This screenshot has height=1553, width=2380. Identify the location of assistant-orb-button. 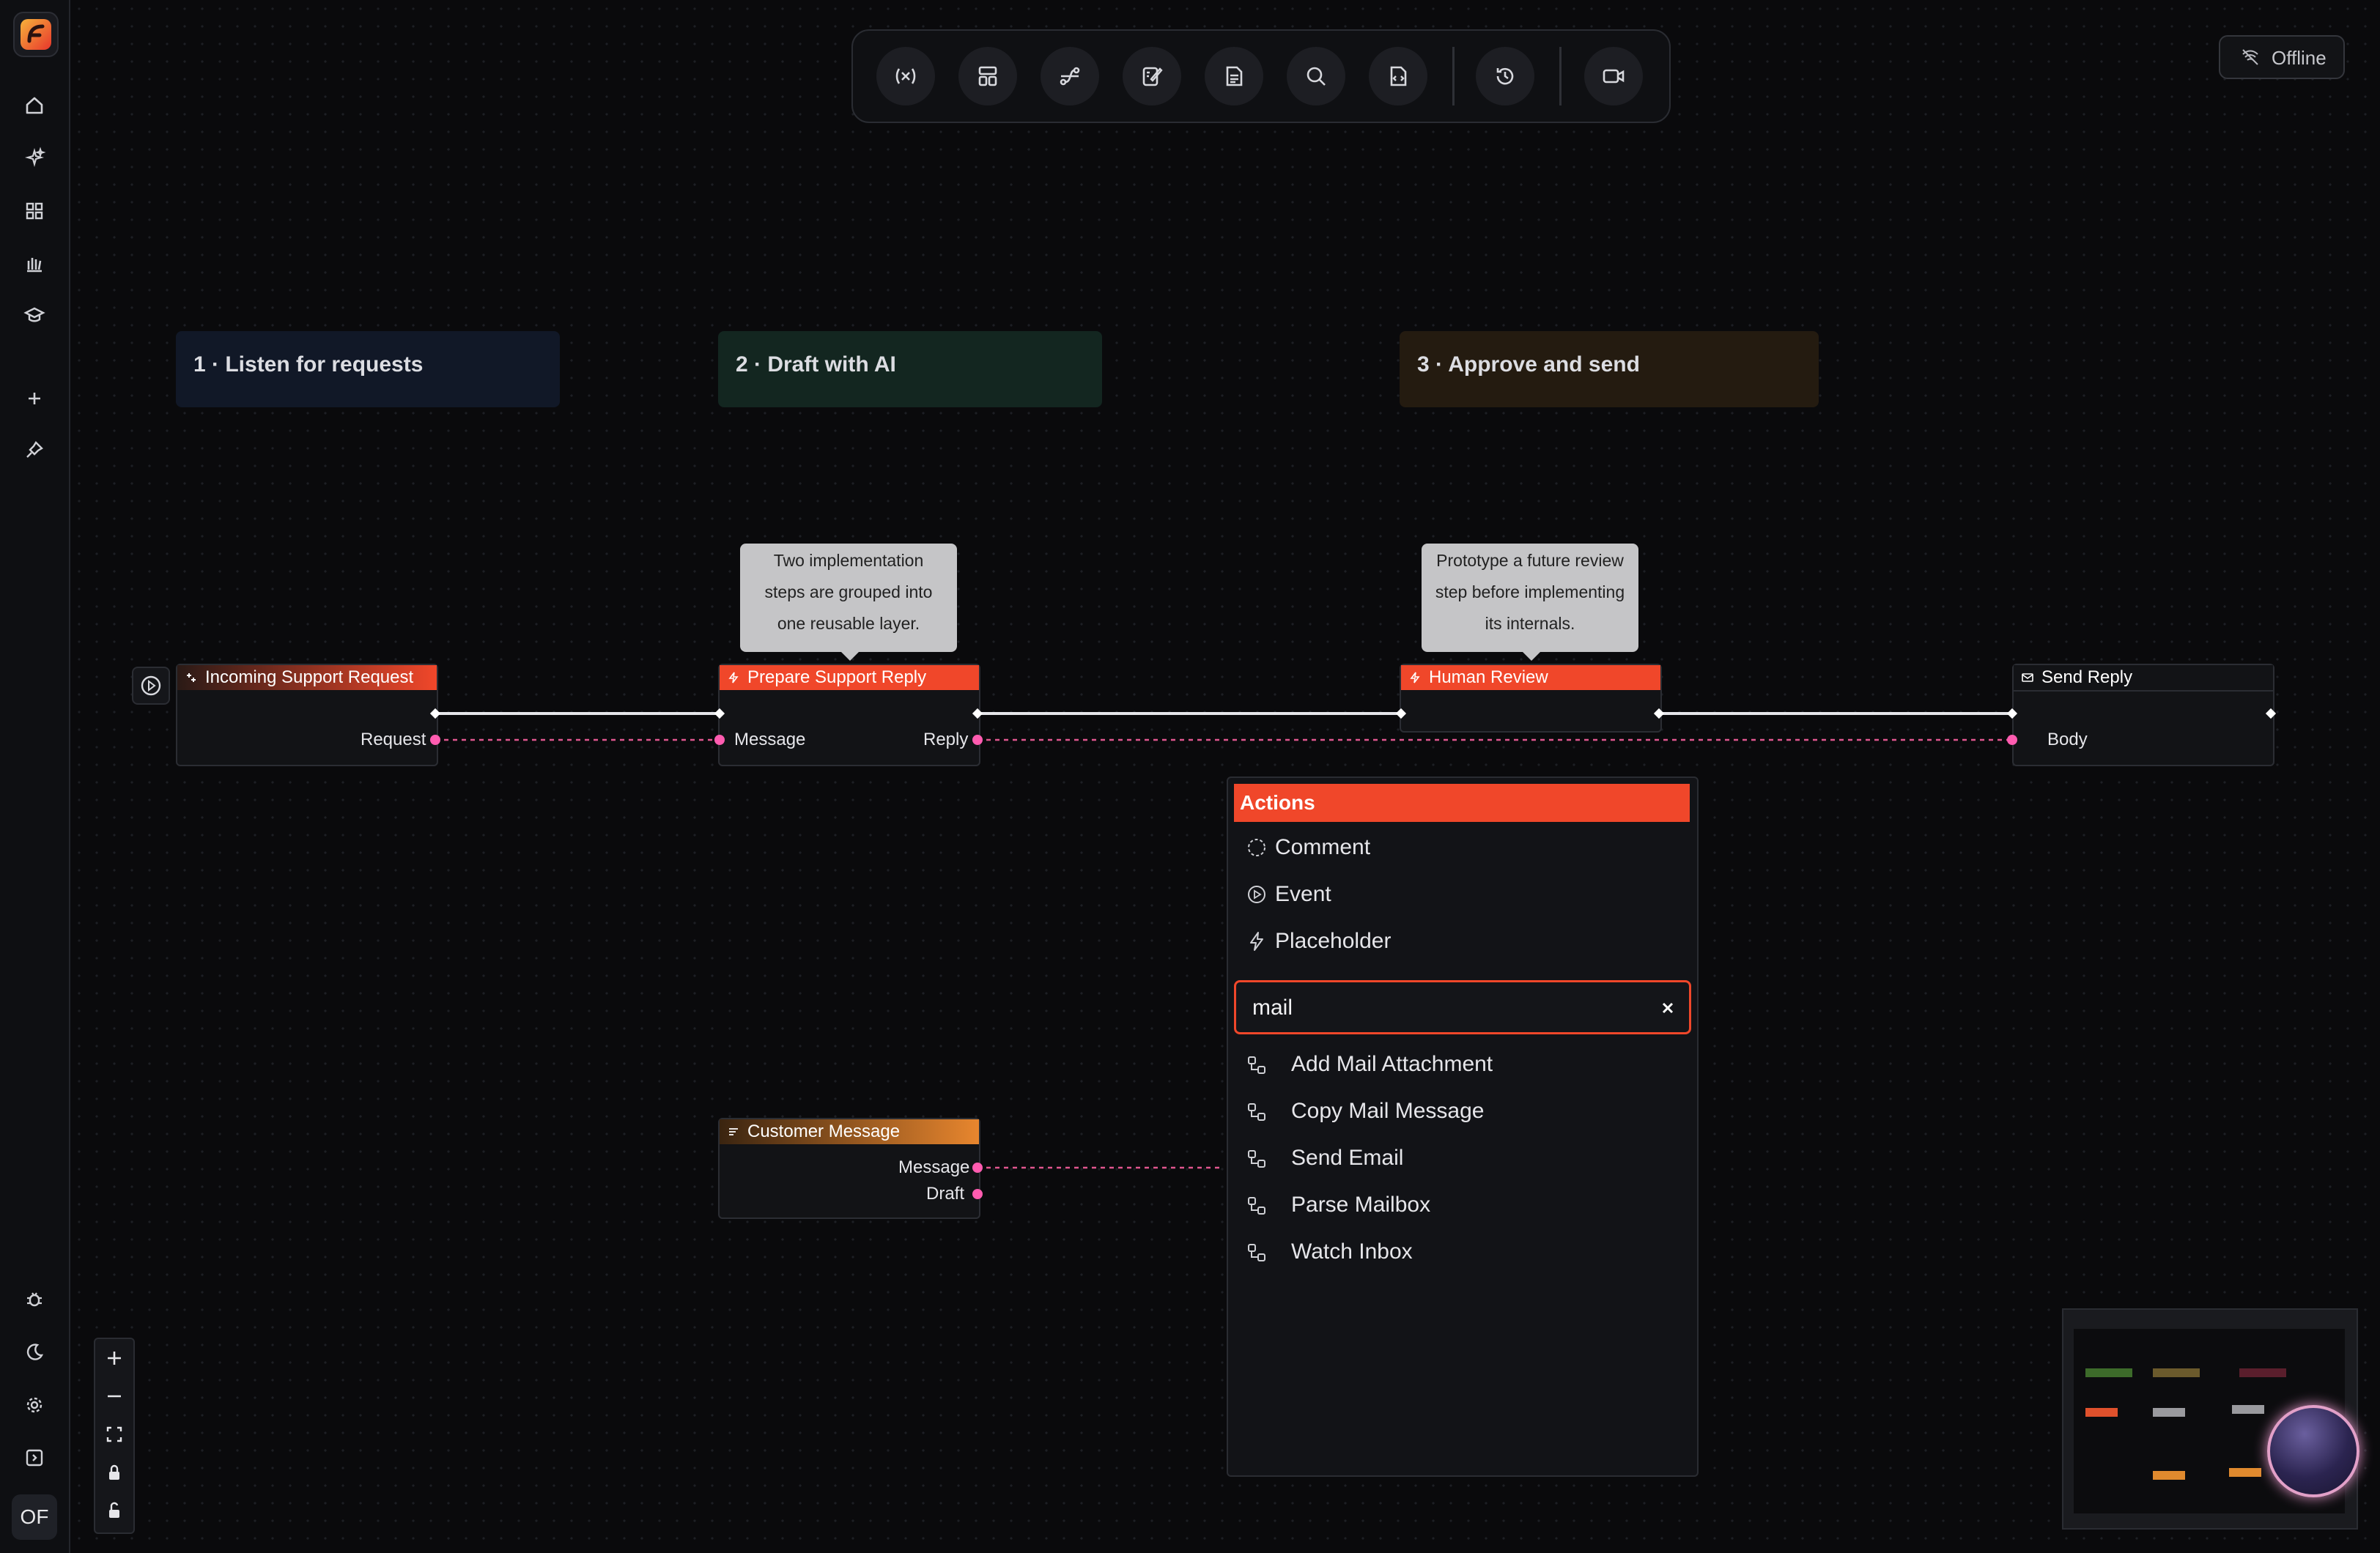
(2313, 1451).